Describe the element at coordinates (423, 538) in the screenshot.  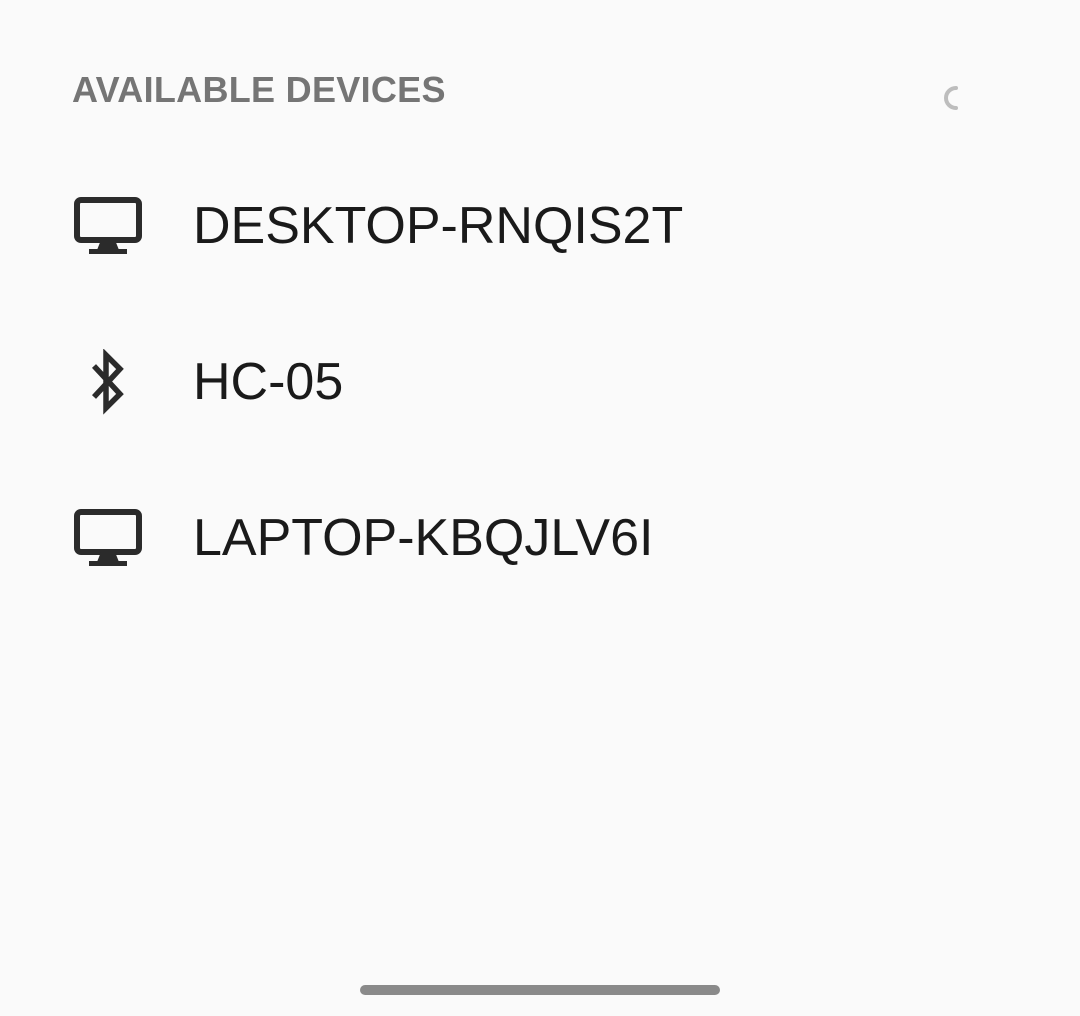
I see `device-name: LAPTOP-KBQJLV6I` at that location.